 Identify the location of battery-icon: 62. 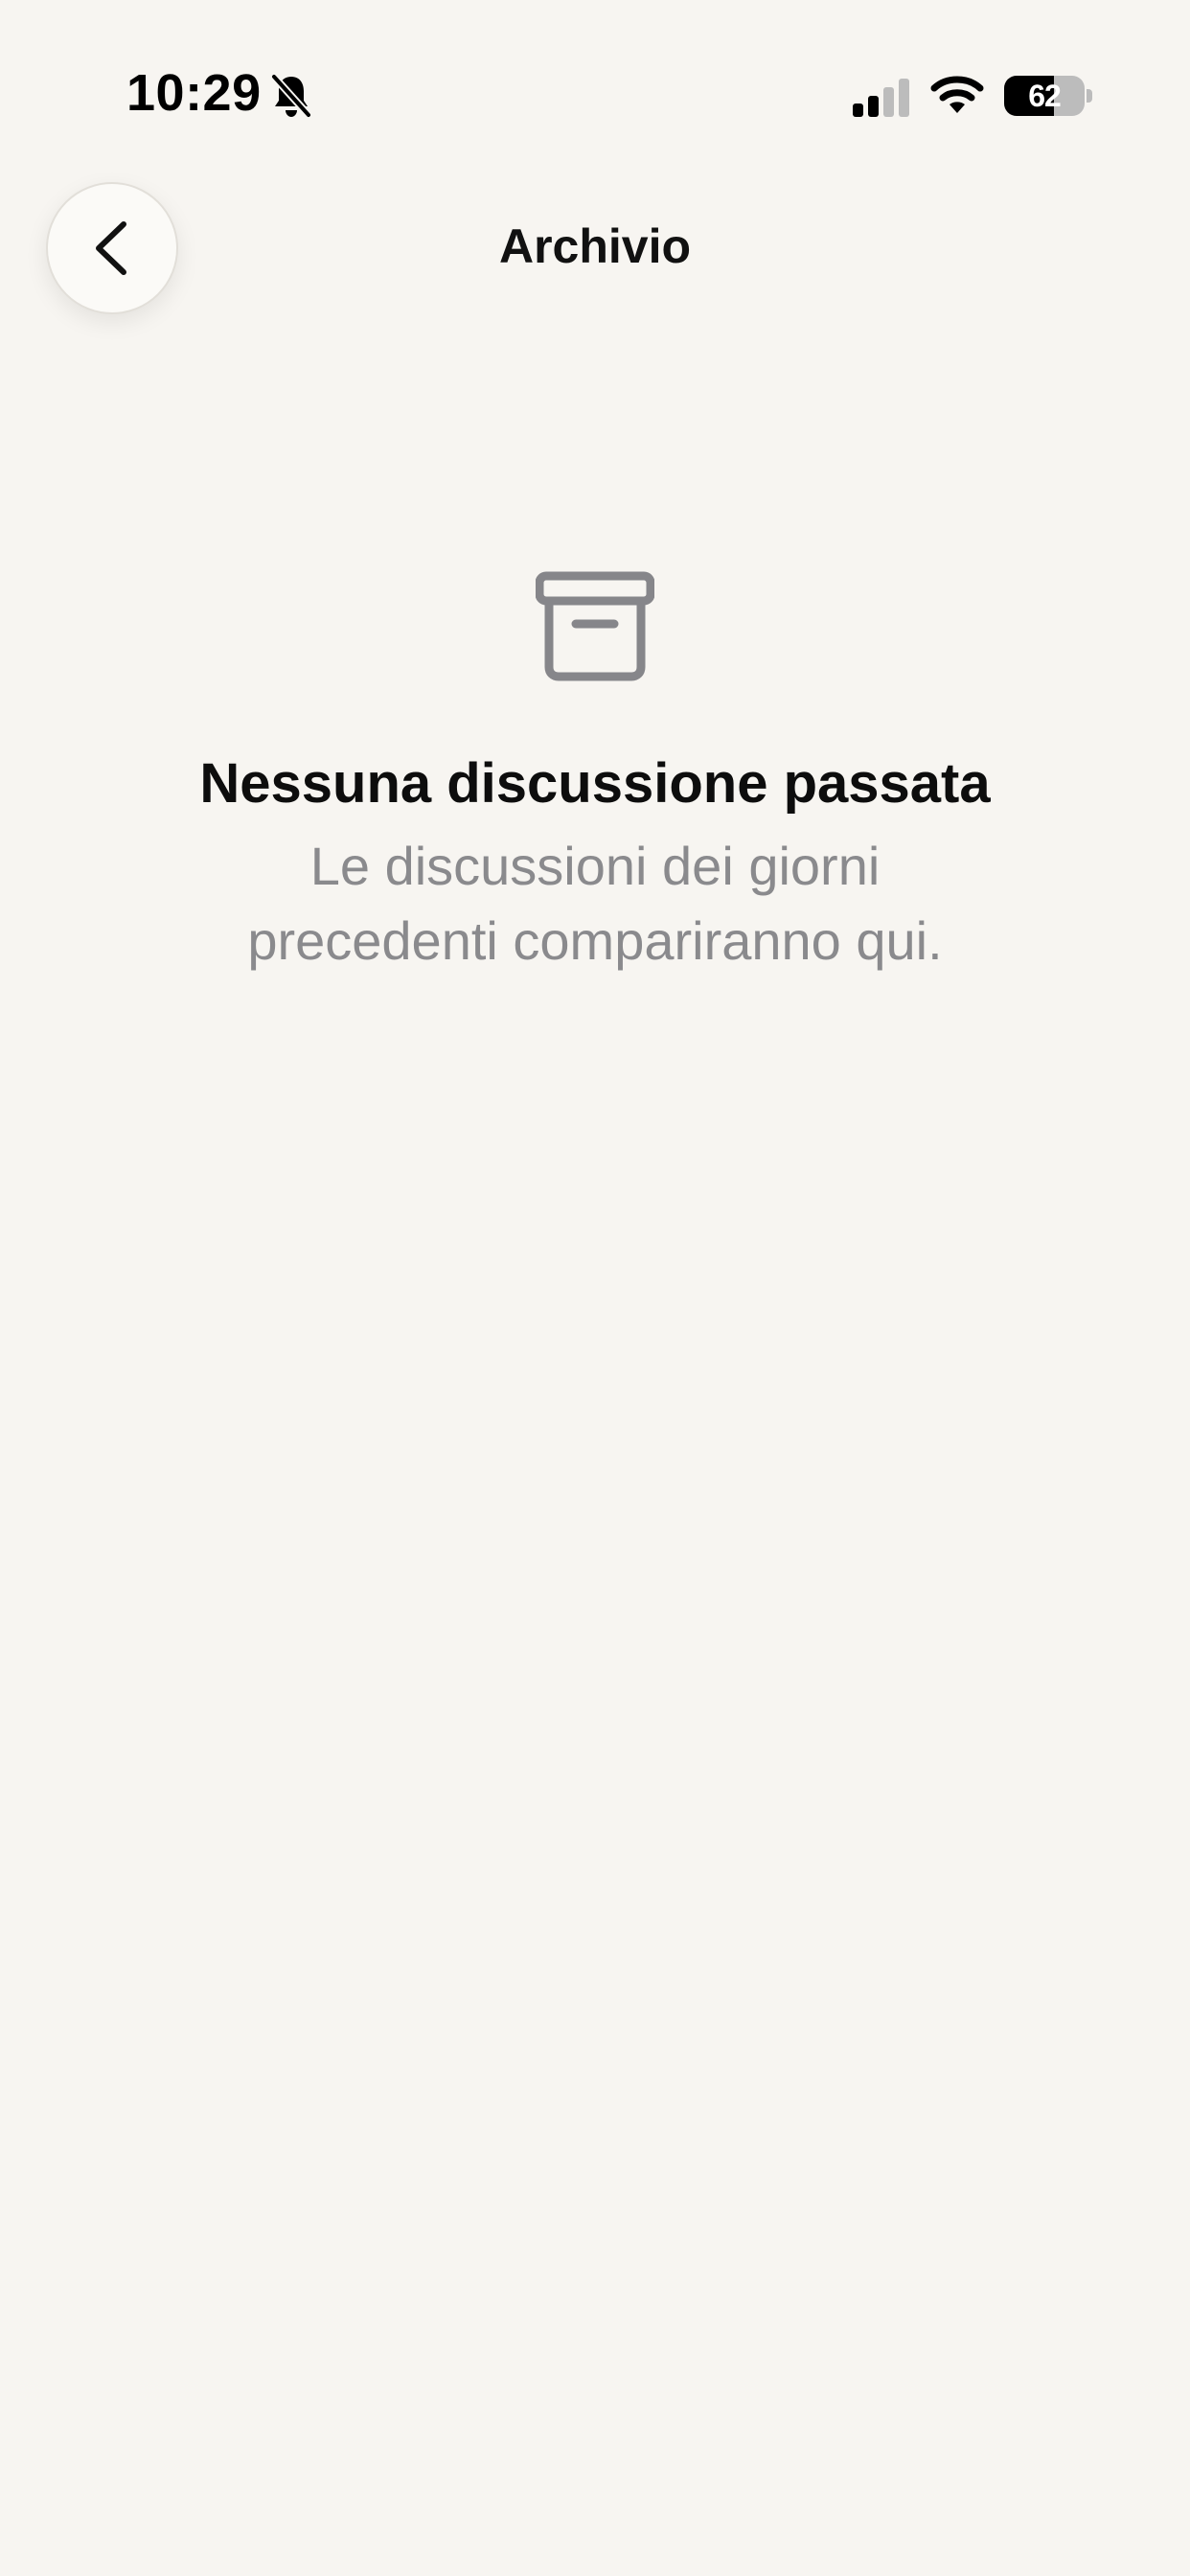
(1044, 96).